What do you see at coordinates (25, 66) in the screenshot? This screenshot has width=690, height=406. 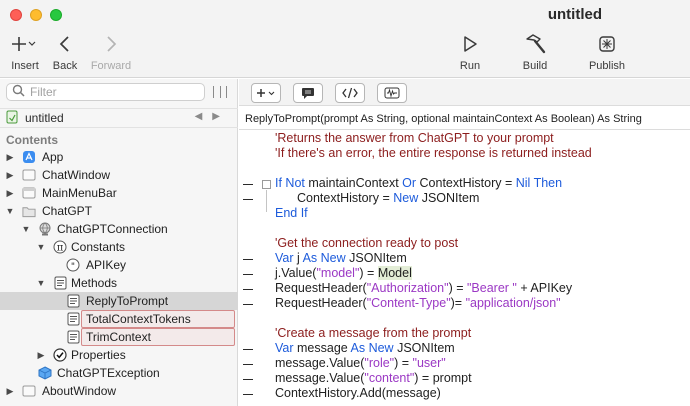 I see `insert-label: Insert` at bounding box center [25, 66].